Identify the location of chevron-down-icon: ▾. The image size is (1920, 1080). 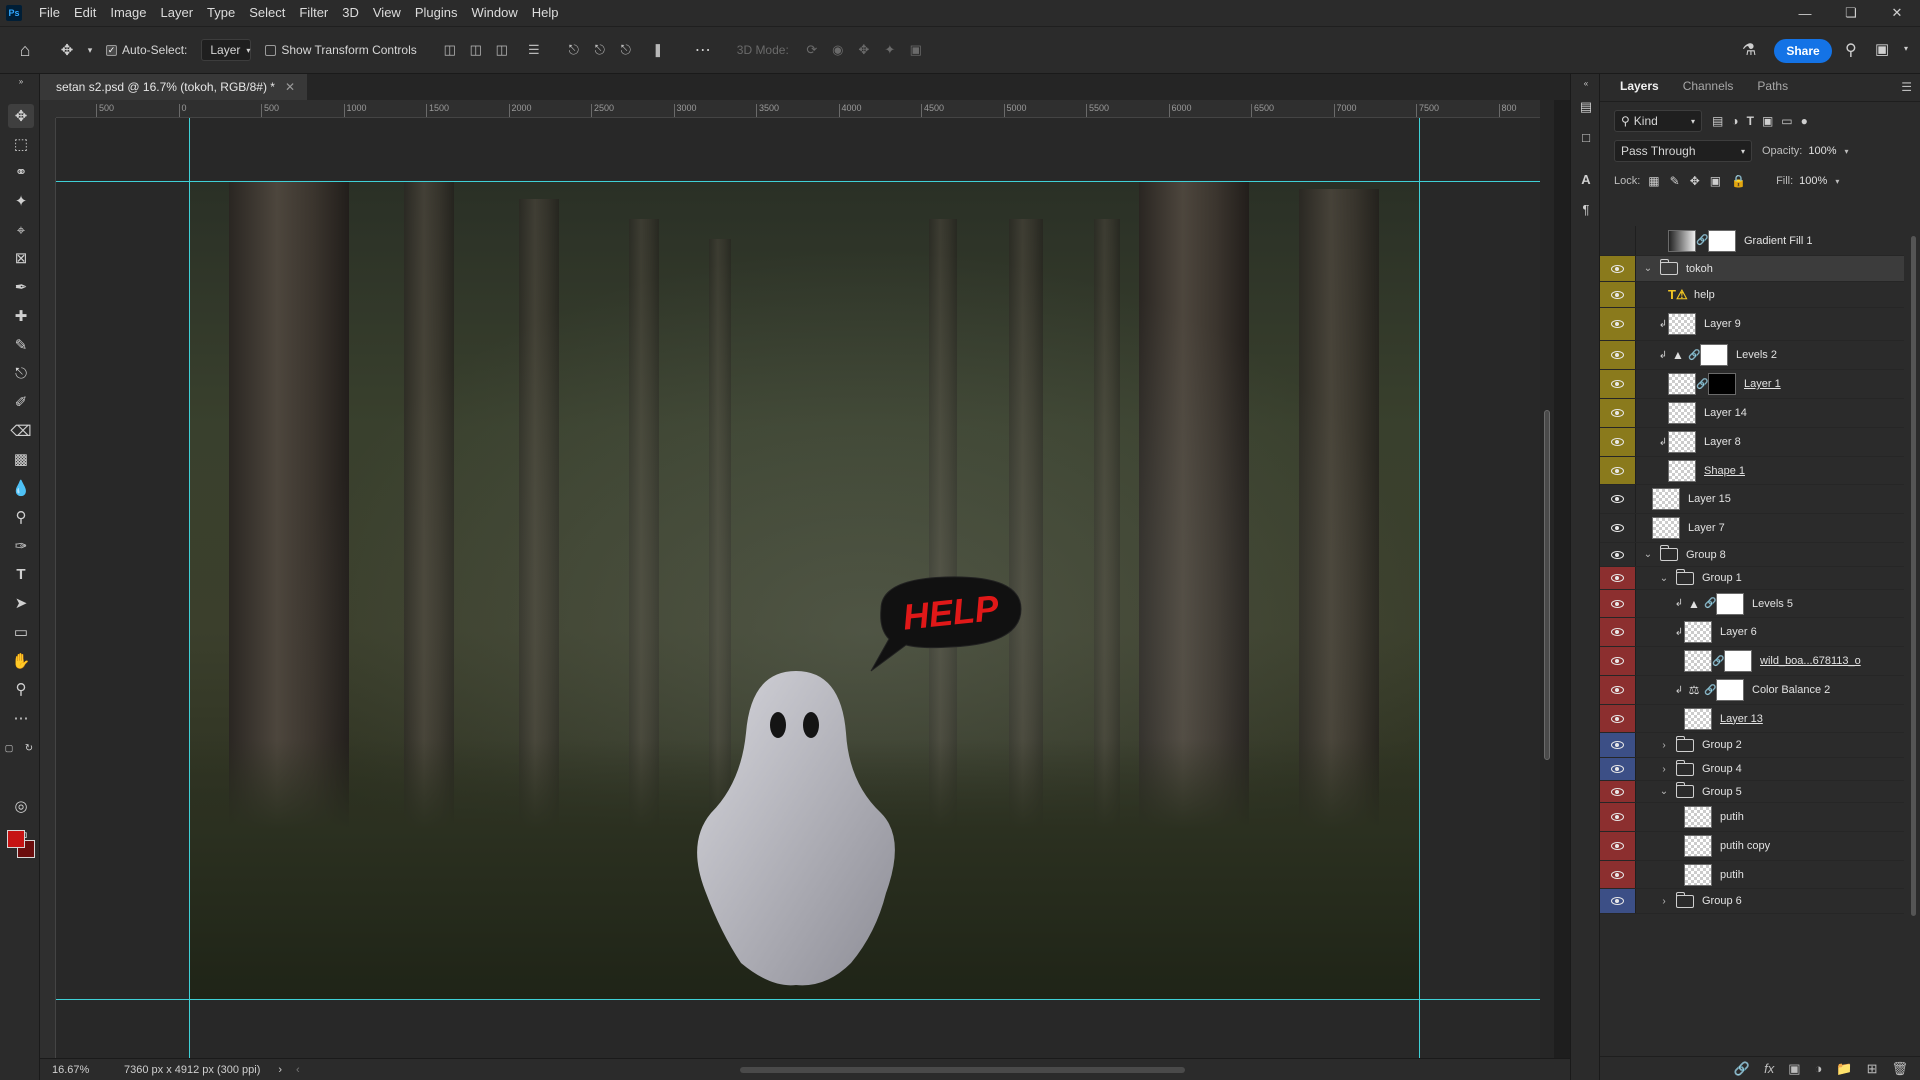
(1847, 151).